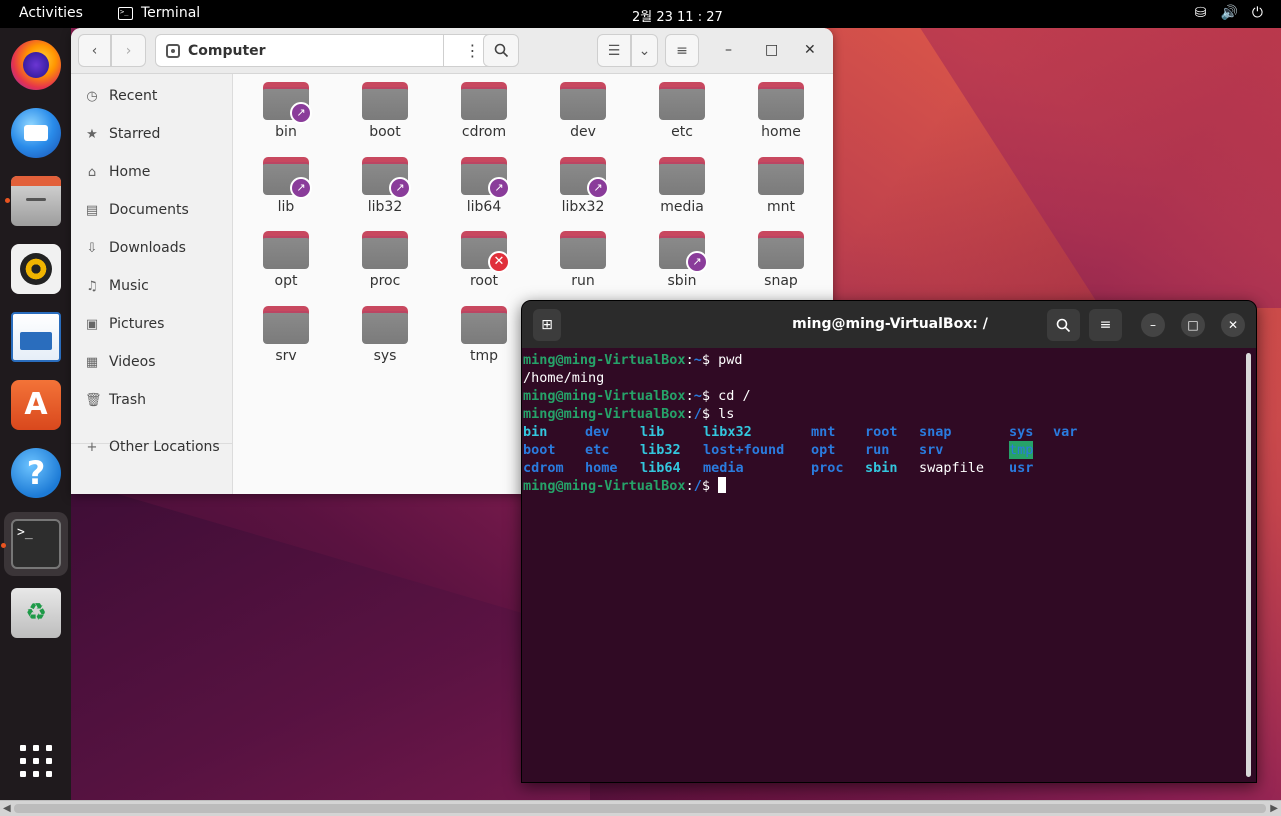  Describe the element at coordinates (771, 50) in the screenshot. I see `maximize-button: □` at that location.